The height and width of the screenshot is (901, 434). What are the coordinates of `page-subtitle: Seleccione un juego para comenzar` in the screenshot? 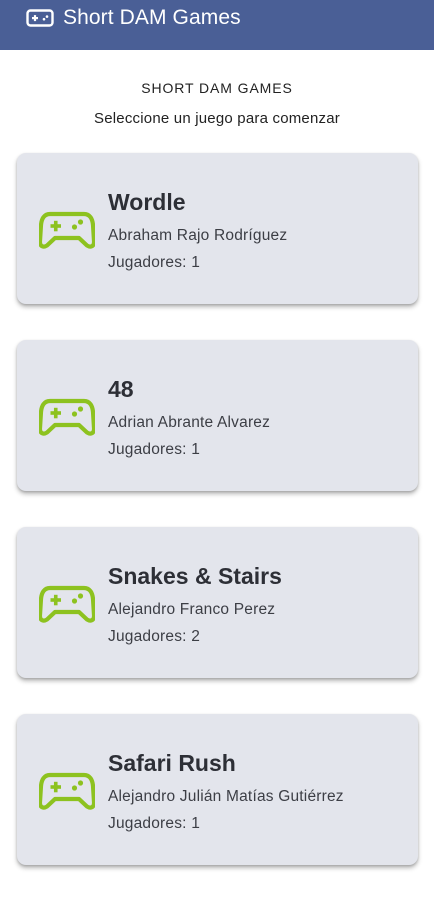 It's located at (217, 118).